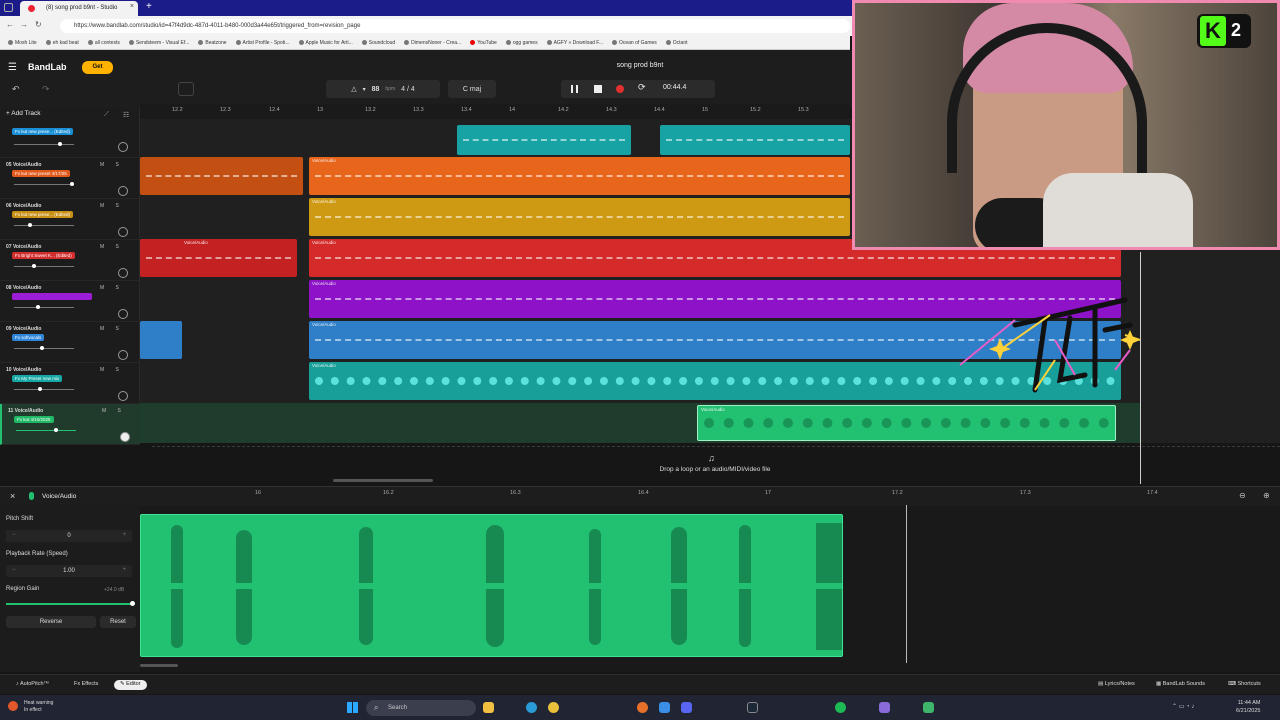 Image resolution: width=1280 pixels, height=720 pixels. I want to click on get-membership-button: Get, so click(97, 67).